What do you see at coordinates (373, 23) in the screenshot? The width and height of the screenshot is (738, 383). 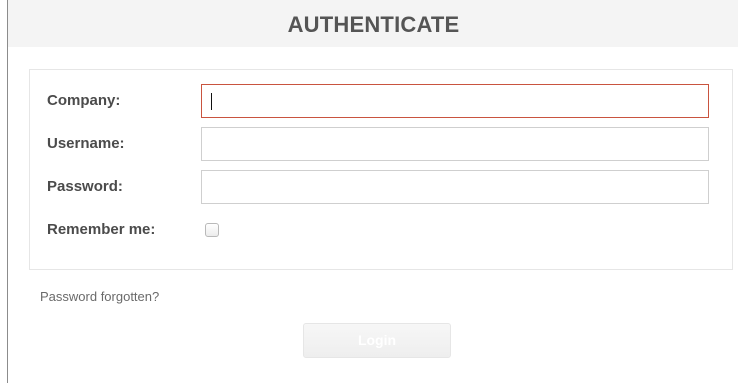 I see `panel-title: AUTHENTICATE` at bounding box center [373, 23].